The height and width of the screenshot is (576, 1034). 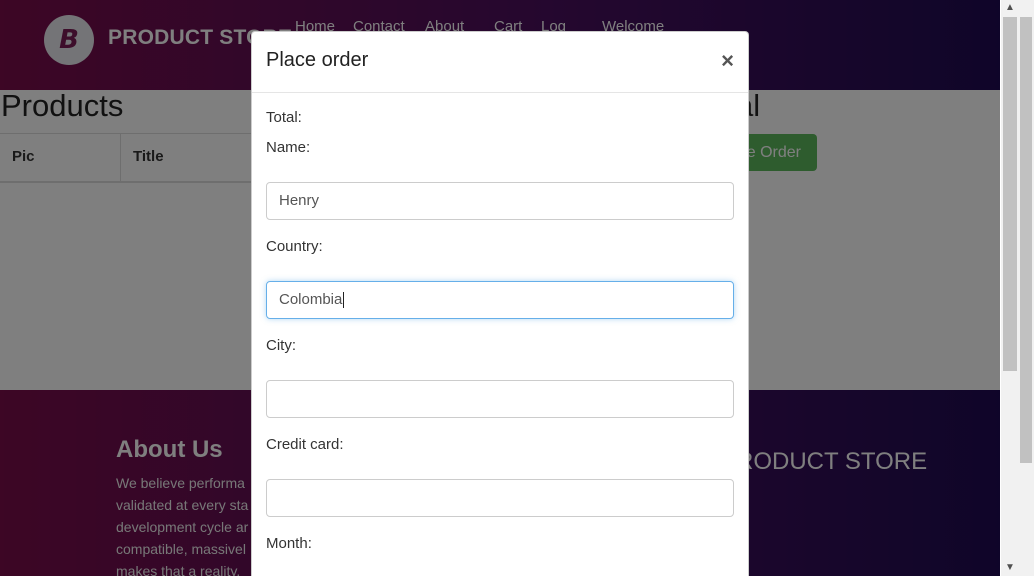 What do you see at coordinates (500, 498) in the screenshot?
I see `credit-card-input` at bounding box center [500, 498].